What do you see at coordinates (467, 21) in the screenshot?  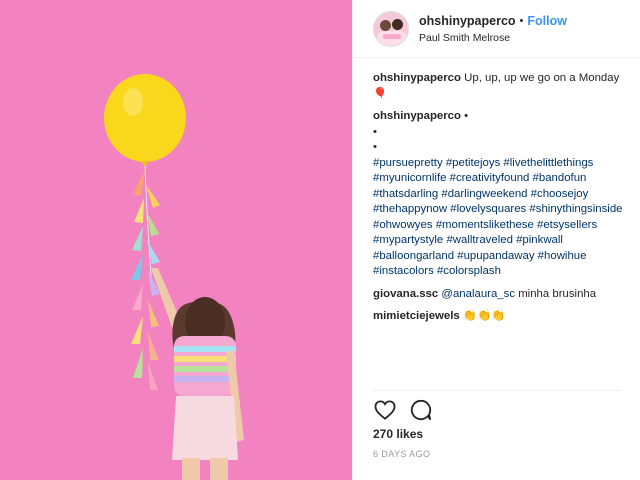 I see `header-username: ohshinypaperco` at bounding box center [467, 21].